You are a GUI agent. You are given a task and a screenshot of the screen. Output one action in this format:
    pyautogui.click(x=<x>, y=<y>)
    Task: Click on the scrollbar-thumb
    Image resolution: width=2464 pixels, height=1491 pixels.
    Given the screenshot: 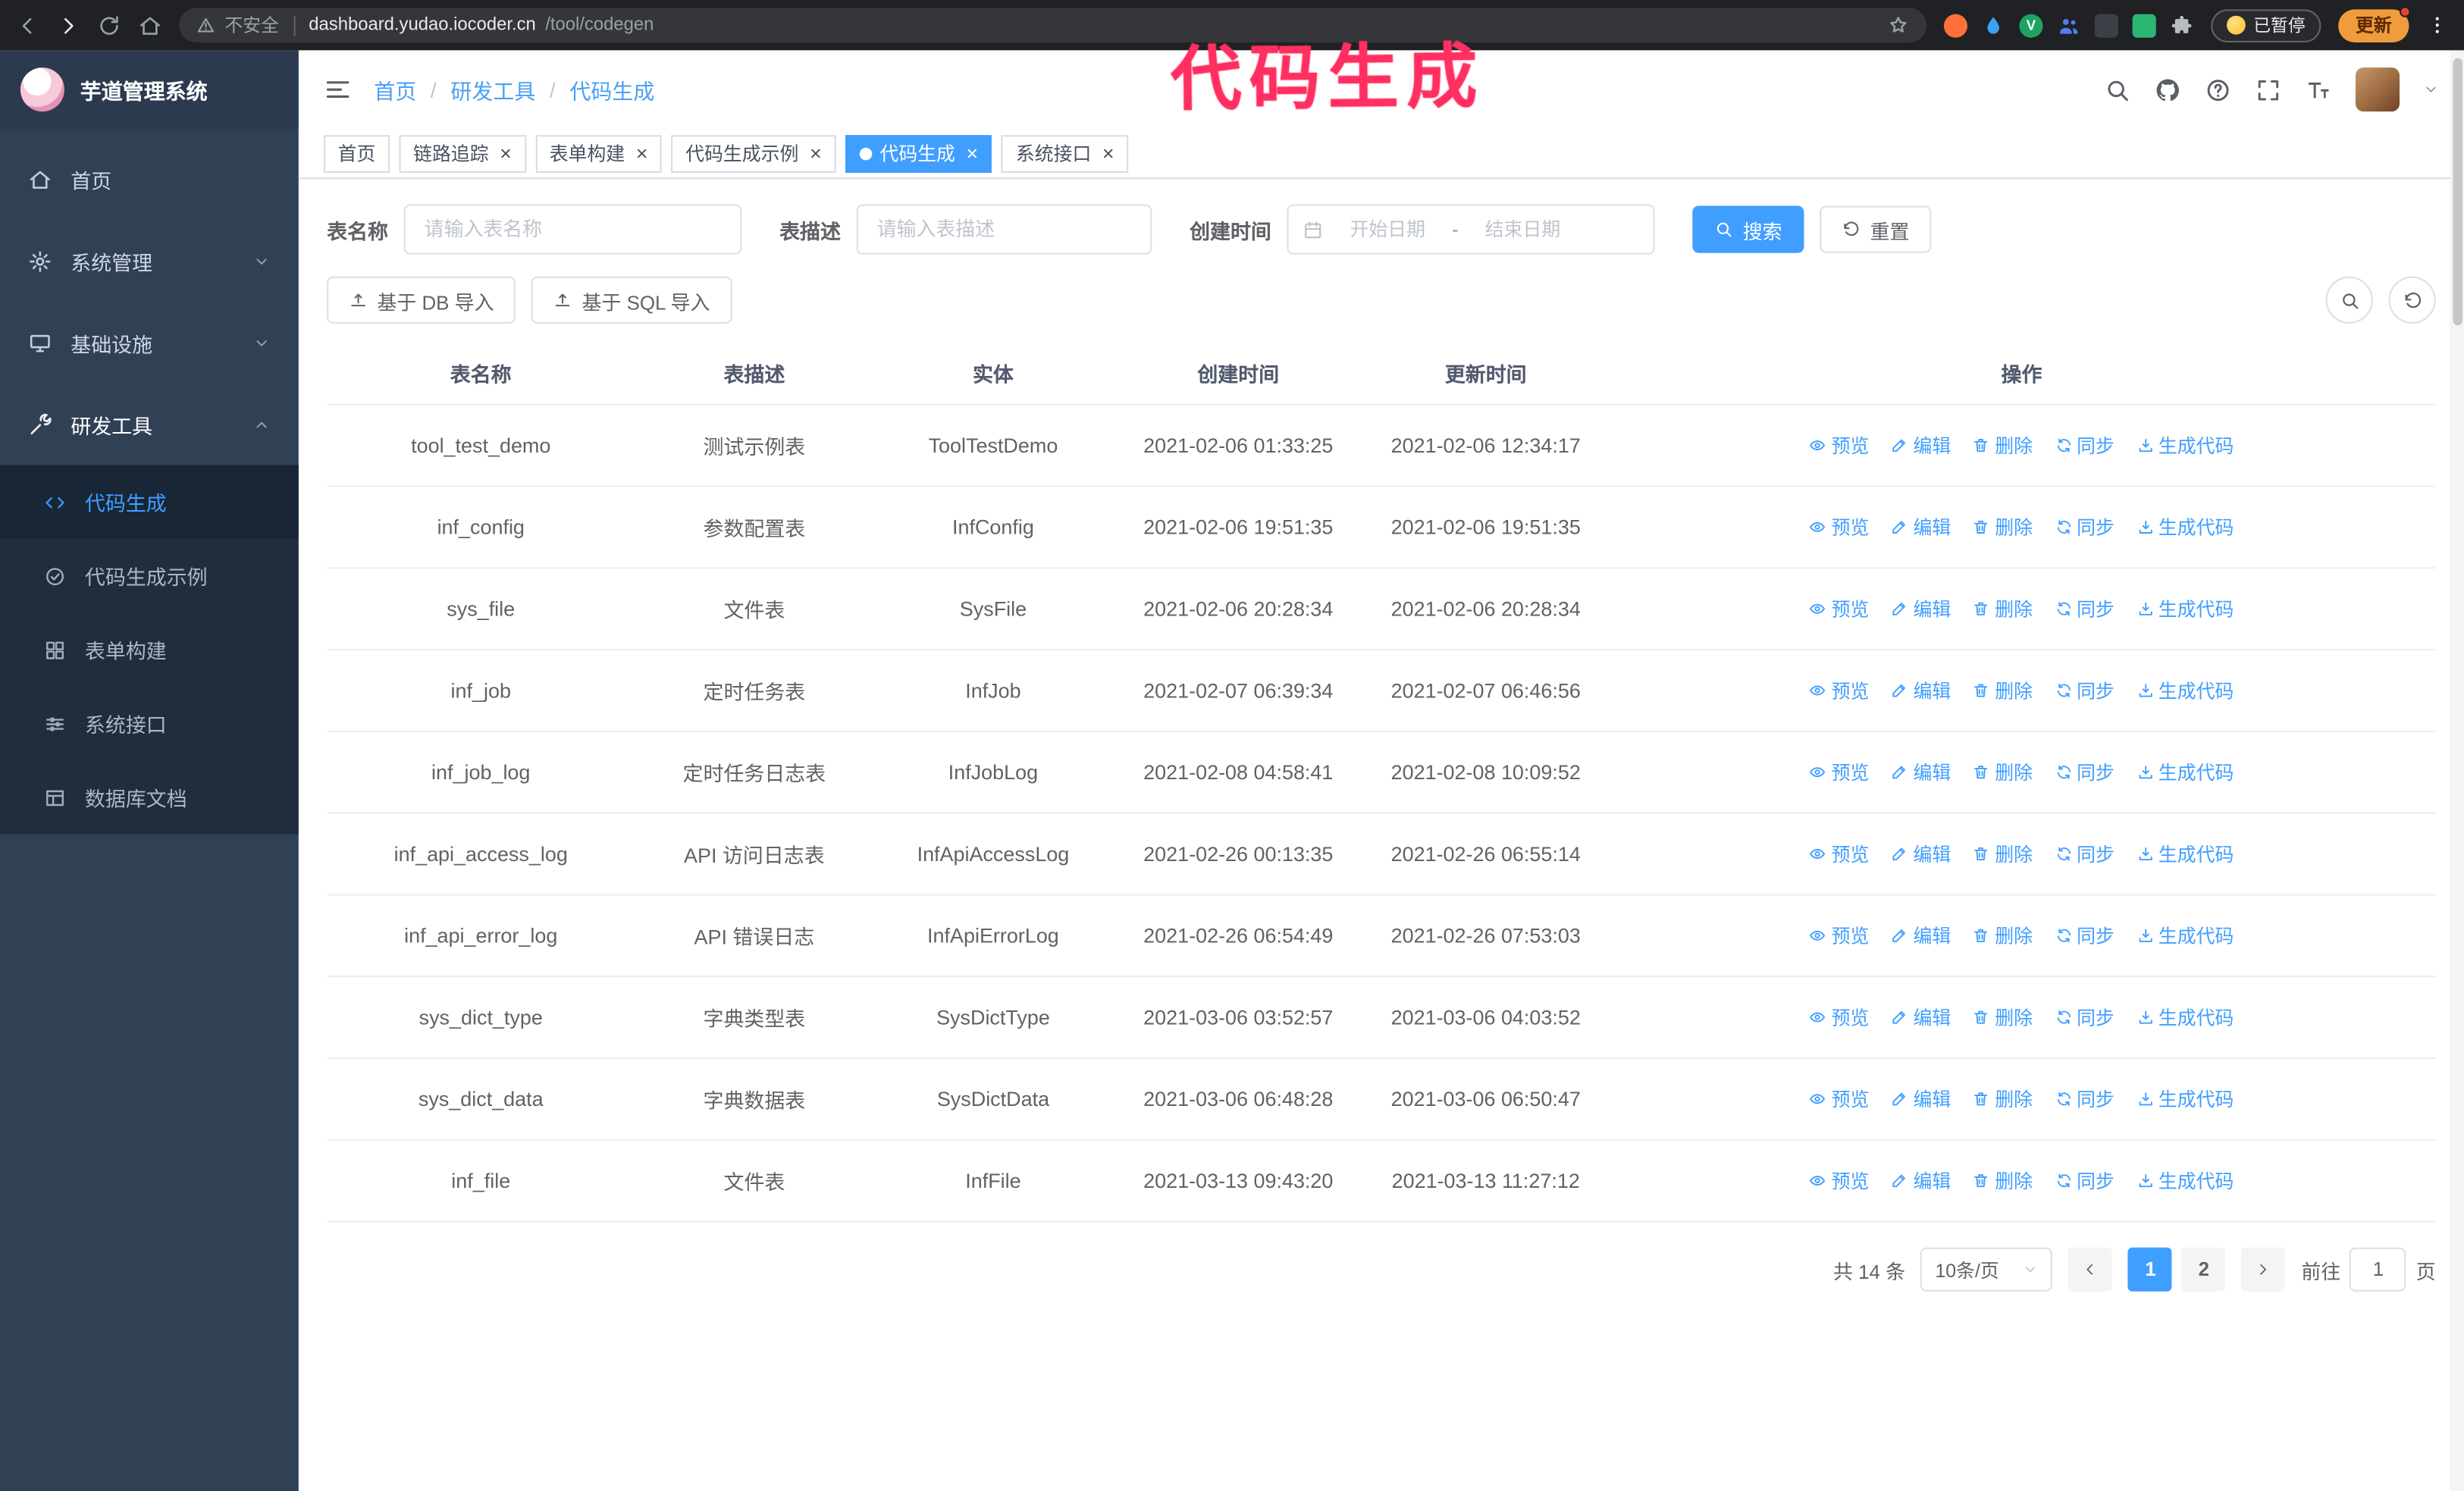 What is the action you would take?
    pyautogui.click(x=2457, y=192)
    